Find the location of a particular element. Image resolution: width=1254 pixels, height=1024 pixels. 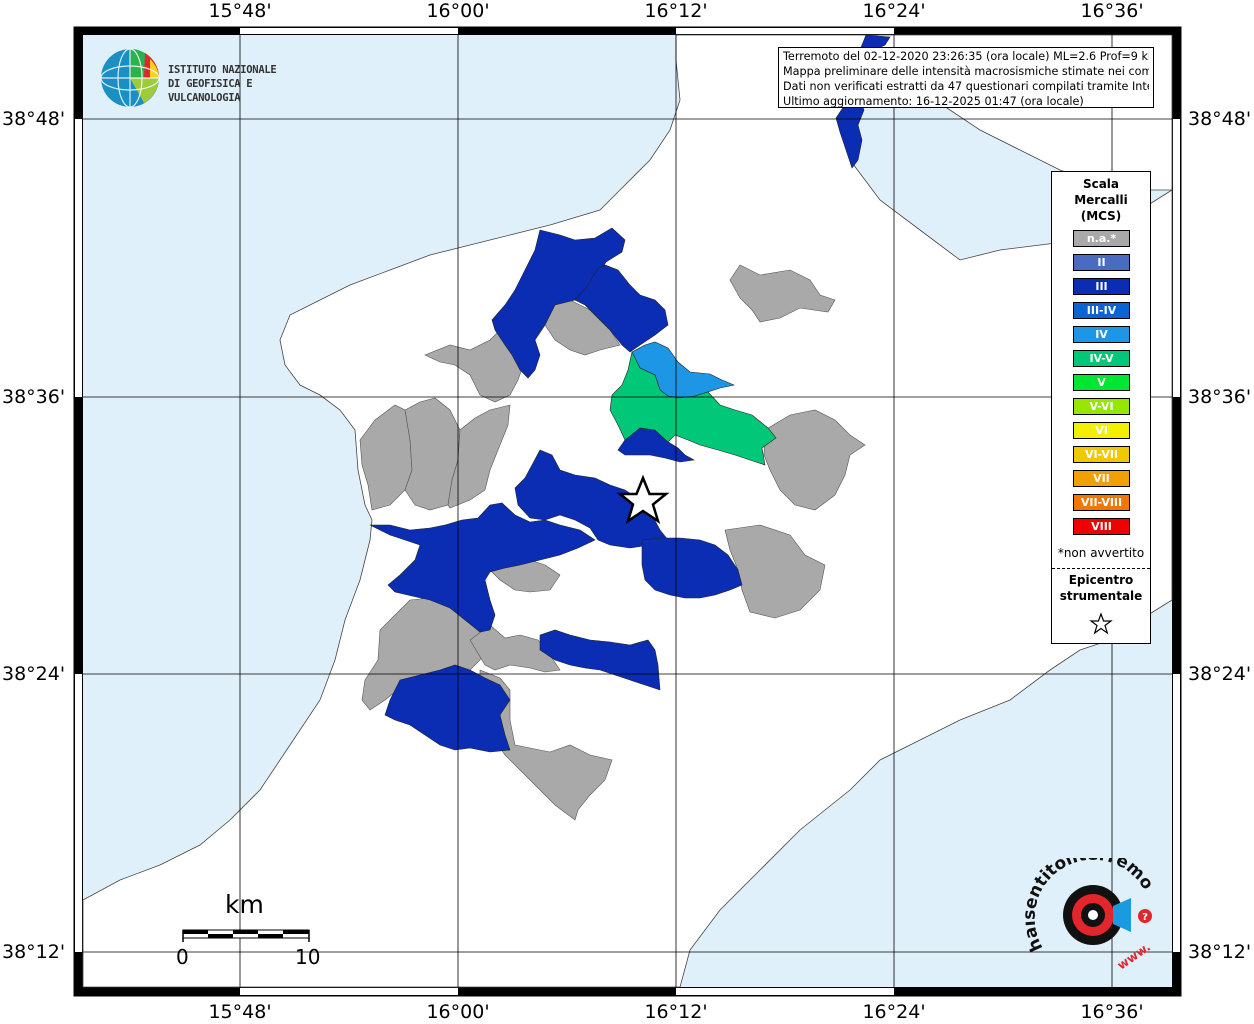

lat-label-right: 38°48' is located at coordinates (1220, 119).